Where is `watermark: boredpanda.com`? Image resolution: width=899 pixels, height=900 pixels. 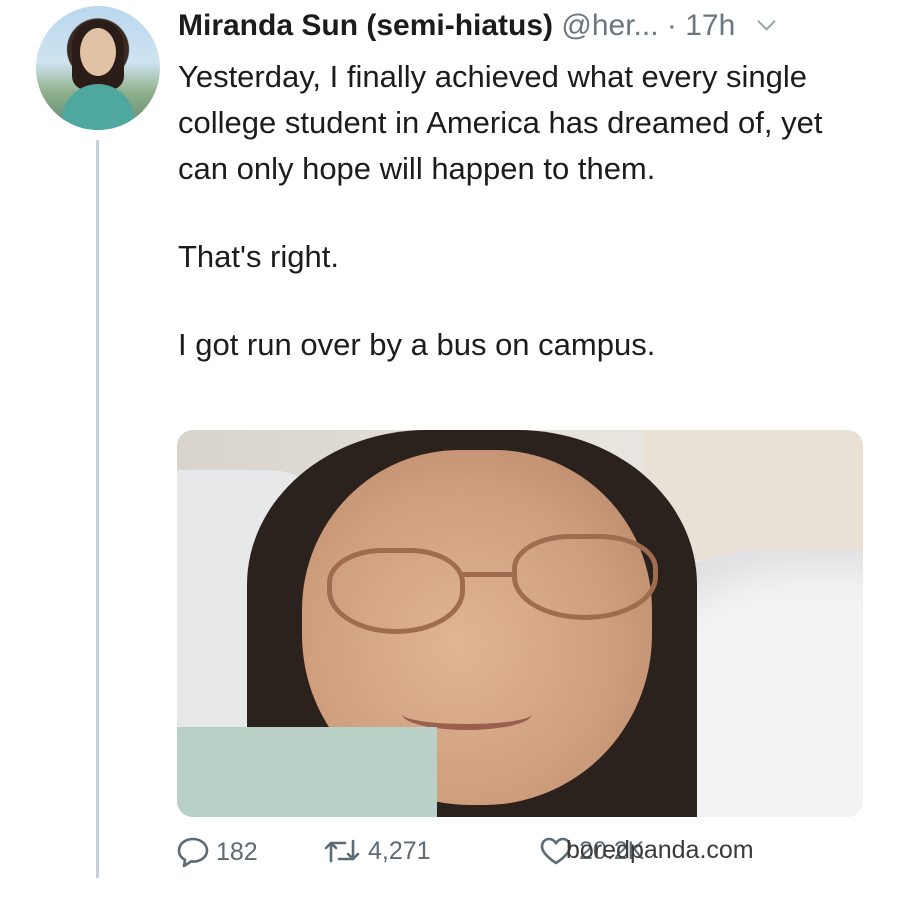
watermark: boredpanda.com is located at coordinates (660, 850).